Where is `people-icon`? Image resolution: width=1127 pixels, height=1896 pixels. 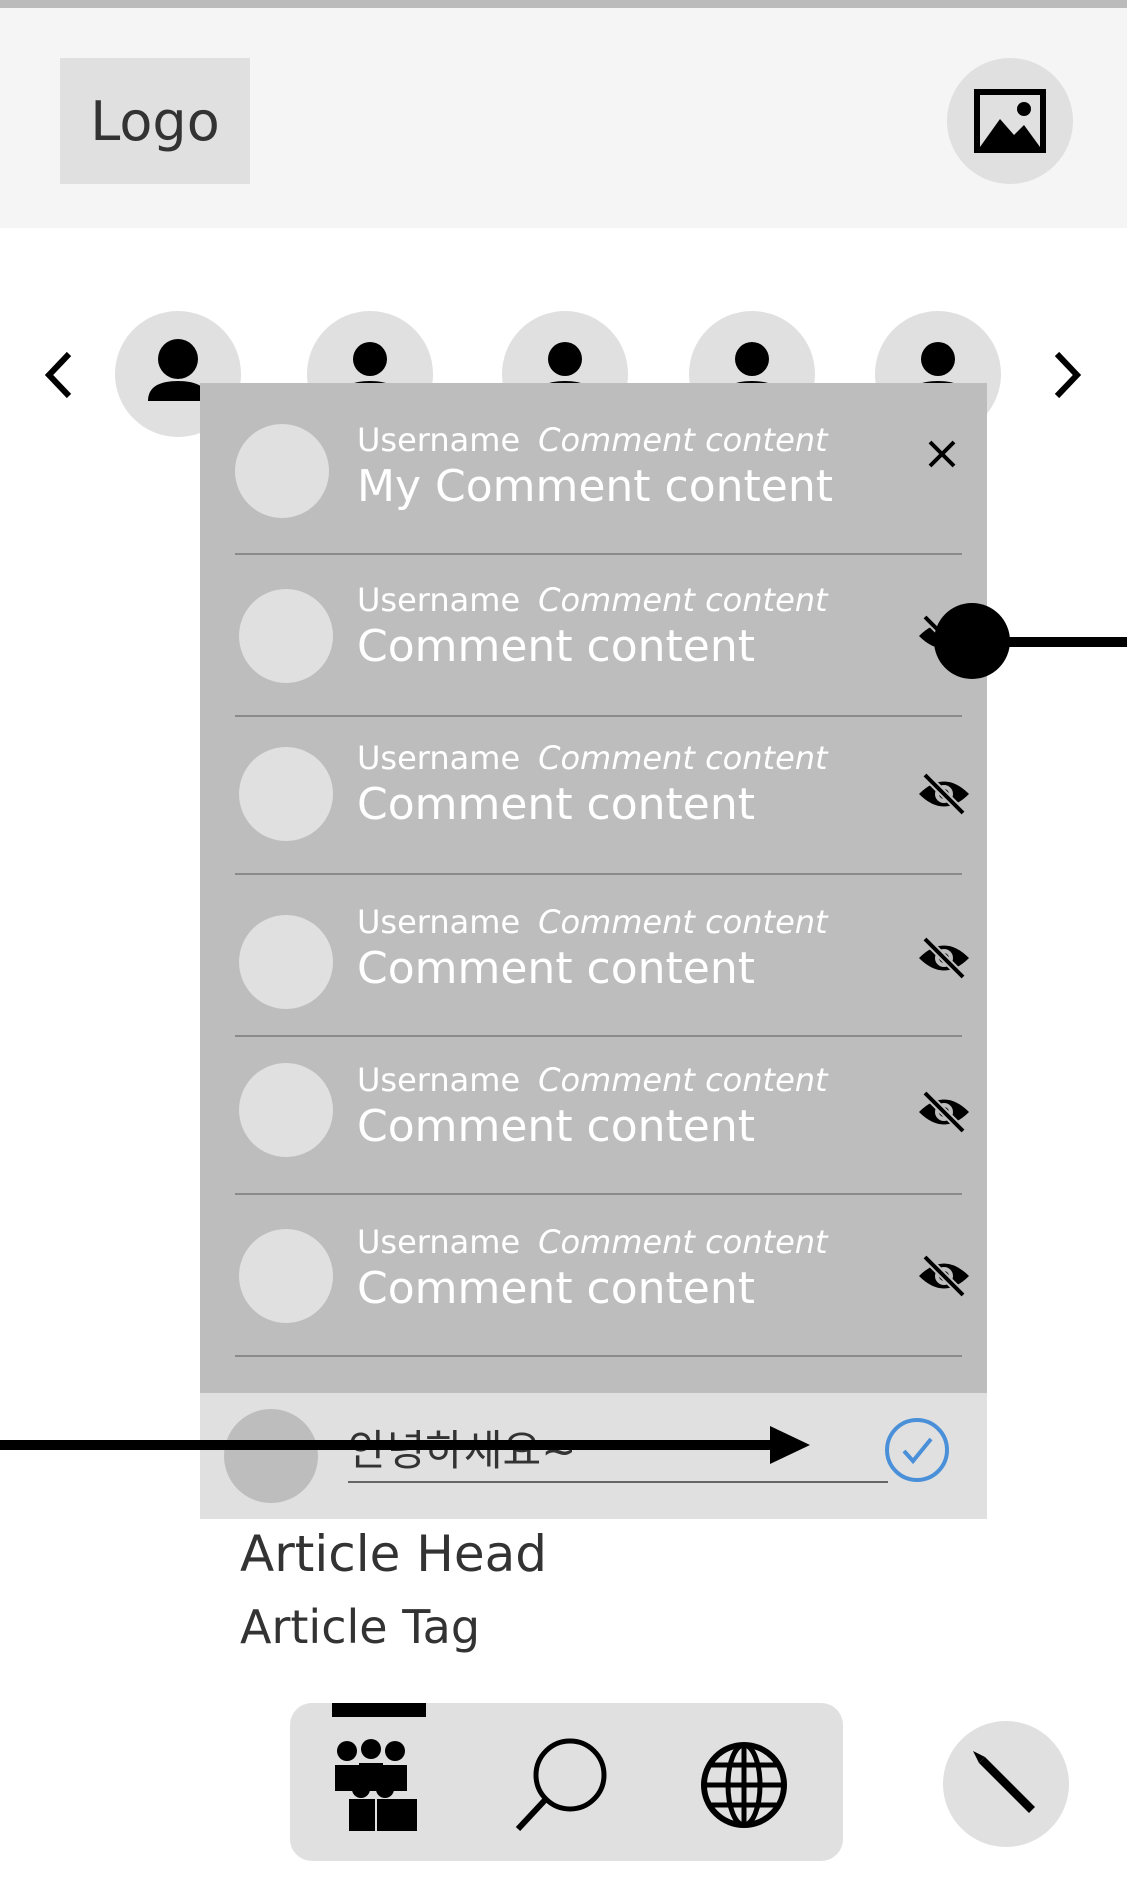 people-icon is located at coordinates (376, 1785).